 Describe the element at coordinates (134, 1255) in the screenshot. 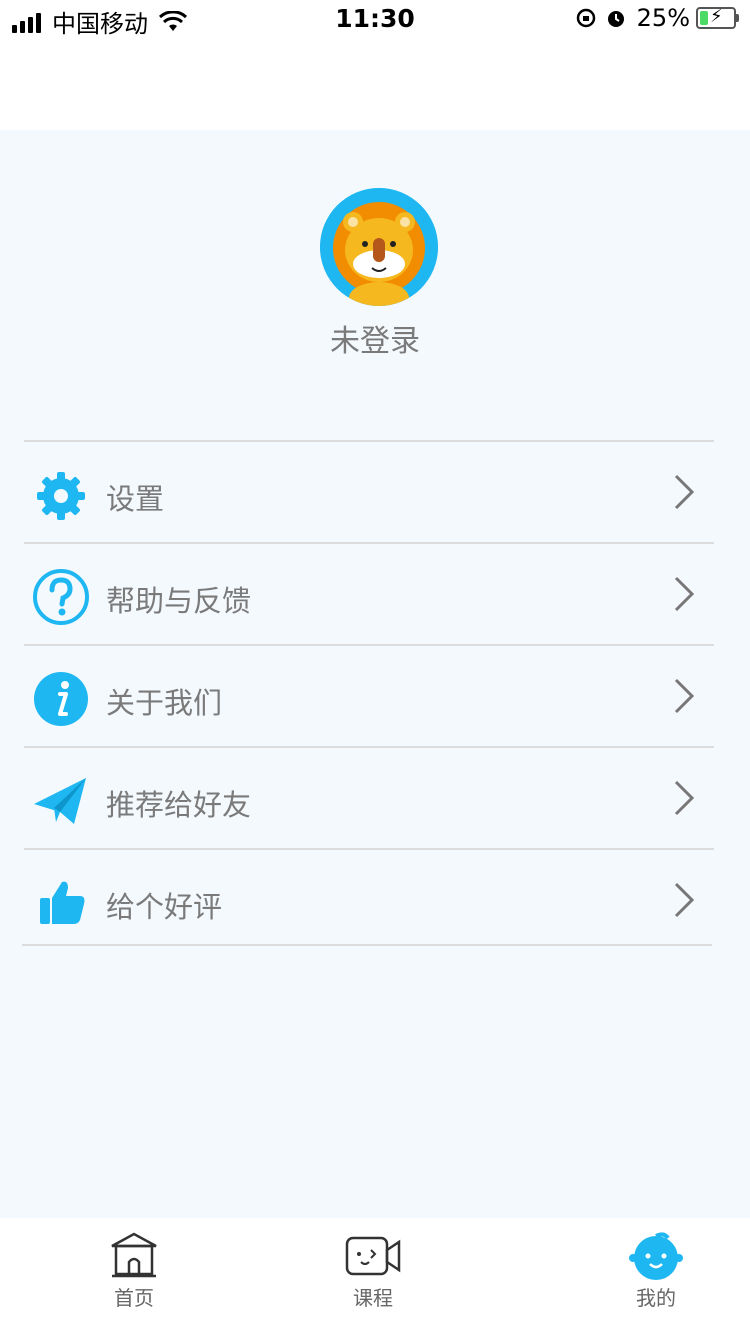

I see `home-icon` at that location.